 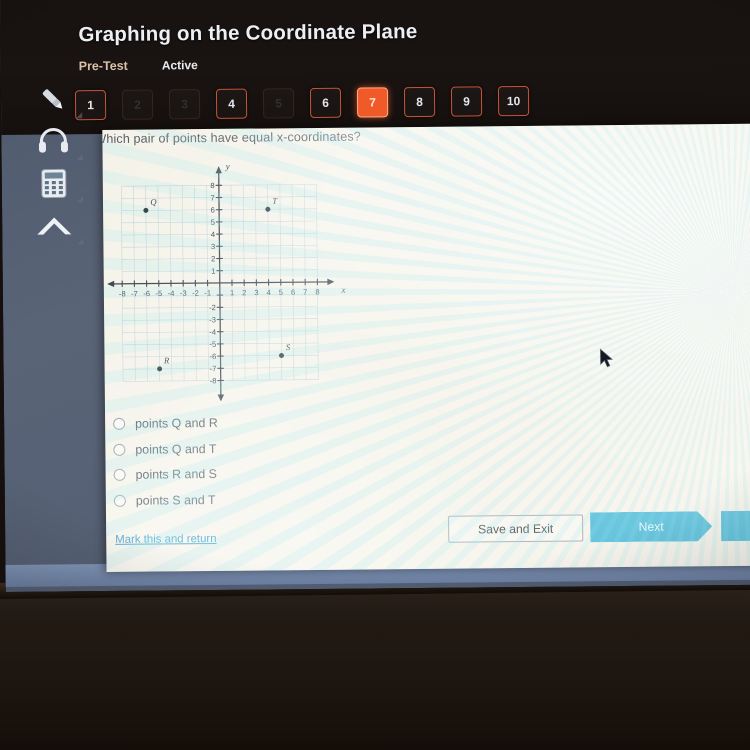 What do you see at coordinates (221, 284) in the screenshot?
I see `axes` at bounding box center [221, 284].